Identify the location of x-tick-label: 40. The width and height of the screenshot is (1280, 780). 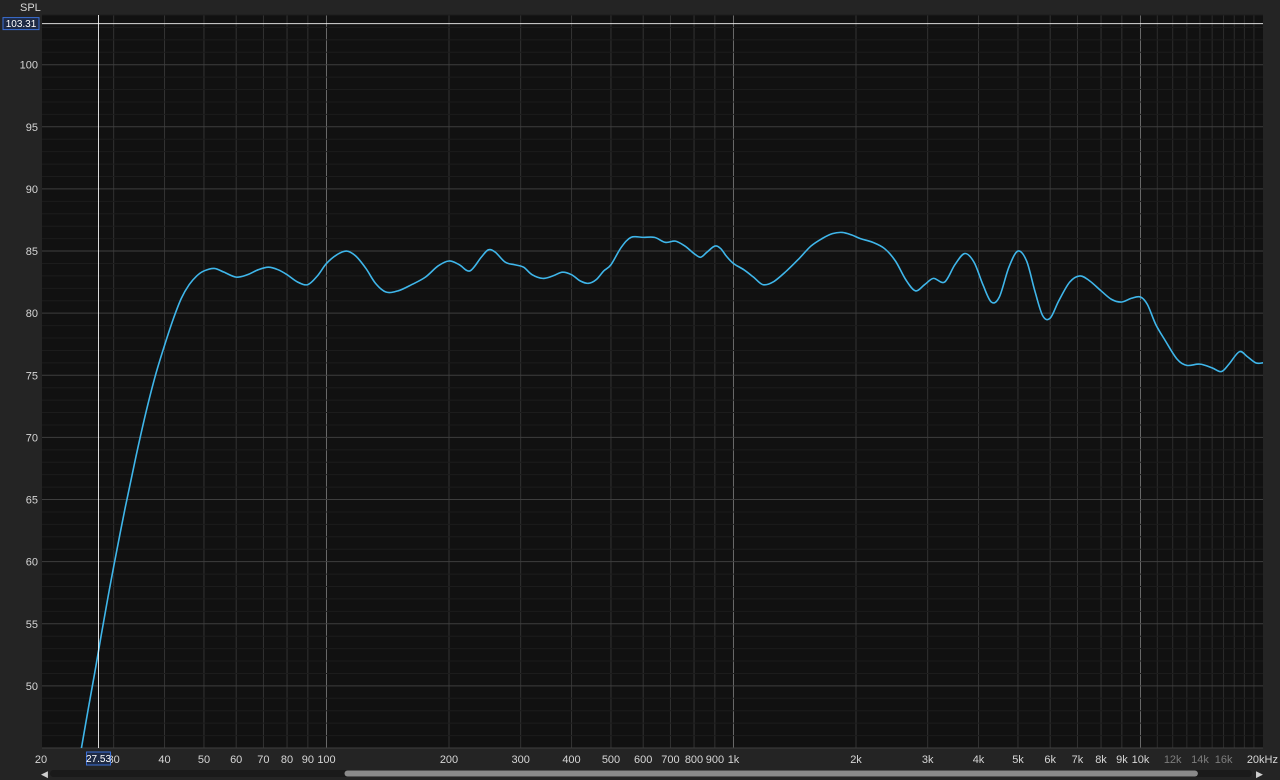
(164, 760).